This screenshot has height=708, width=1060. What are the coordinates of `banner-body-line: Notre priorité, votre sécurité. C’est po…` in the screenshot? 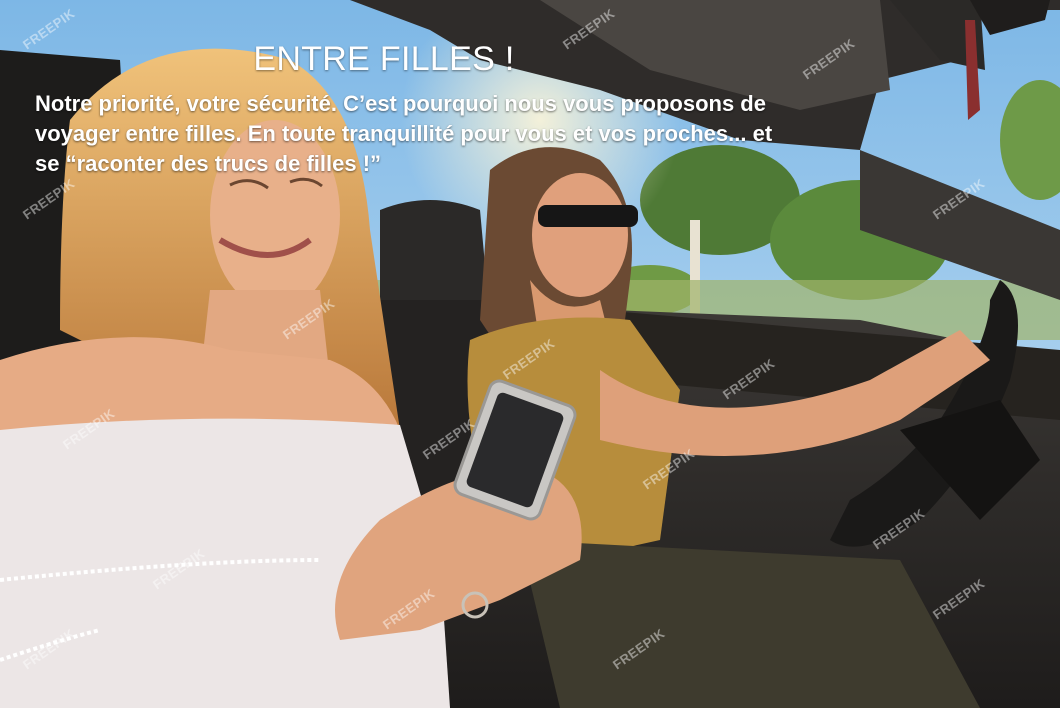 It's located at (400, 103).